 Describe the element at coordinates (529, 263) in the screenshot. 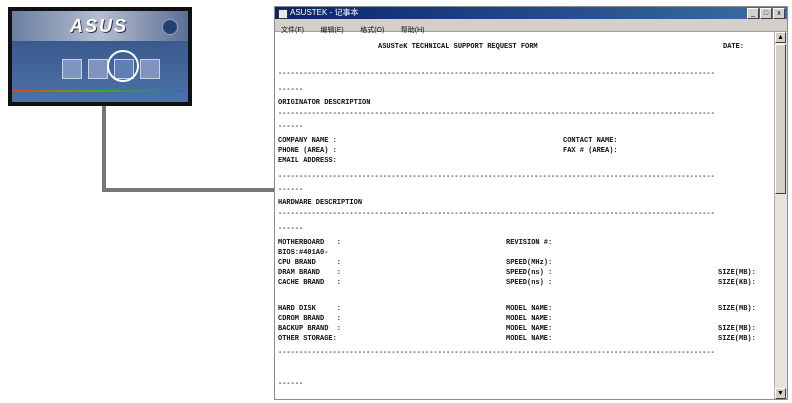

I see `cpu-speed-field: SPEED(MHz):` at that location.